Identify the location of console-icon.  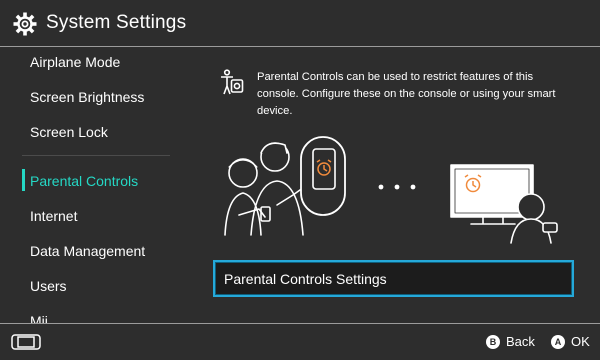
(26, 342).